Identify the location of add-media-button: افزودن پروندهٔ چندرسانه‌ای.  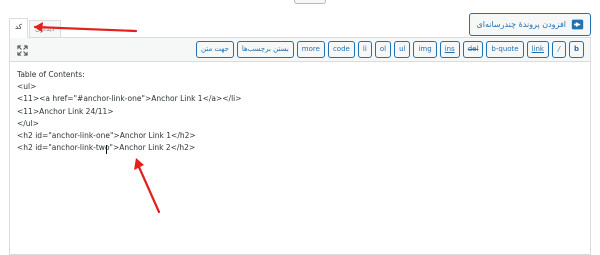
(530, 24).